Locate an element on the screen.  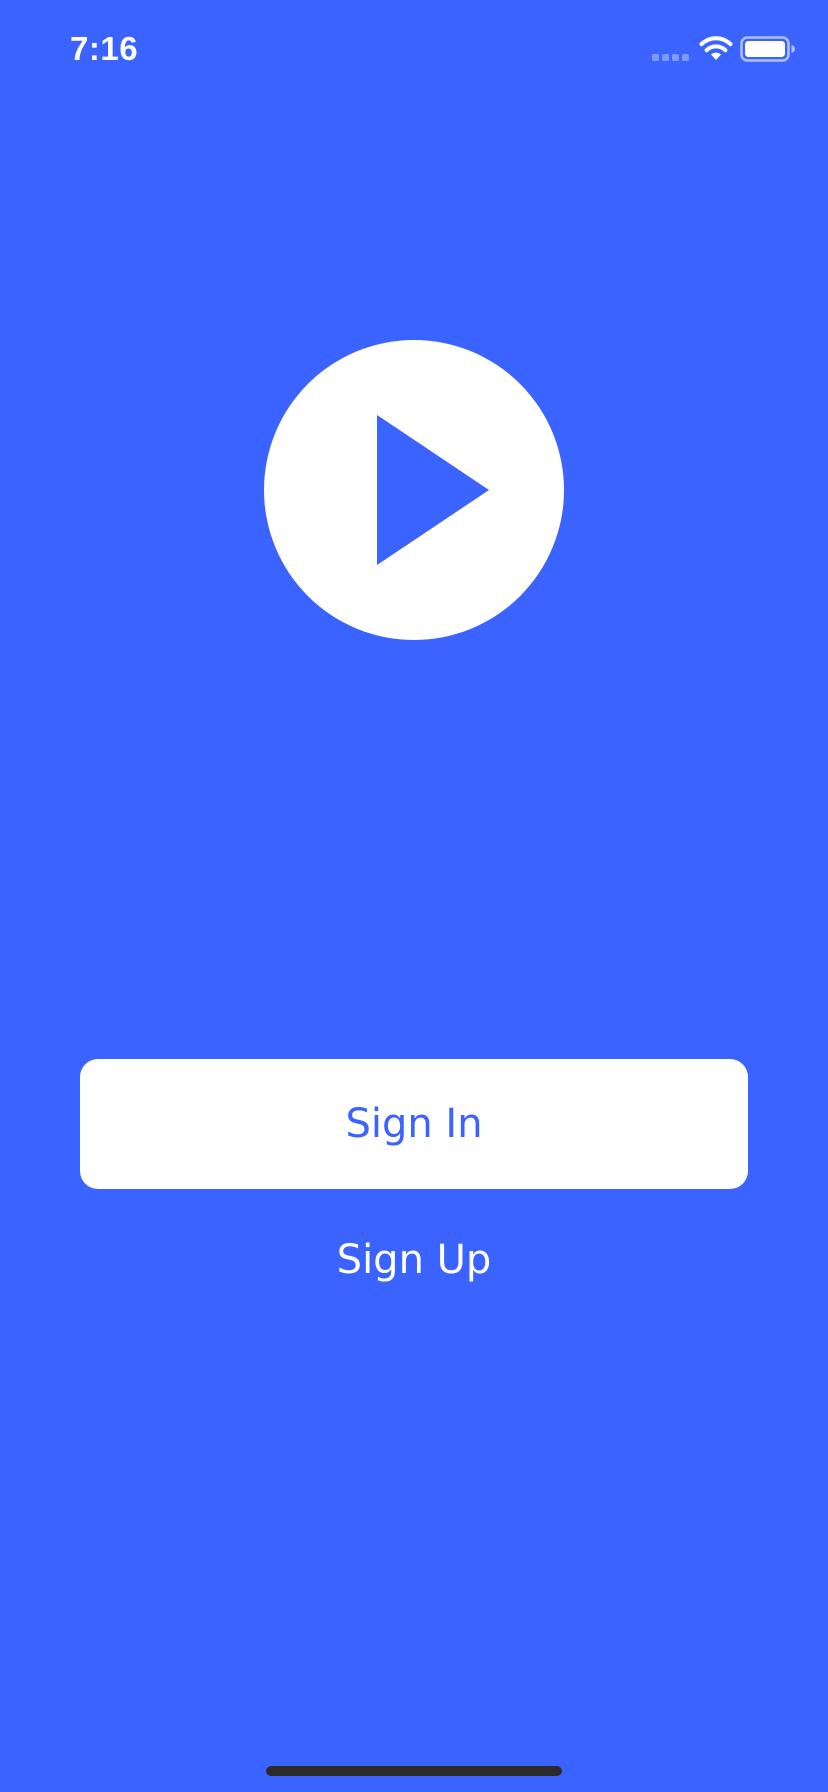
battery-icon is located at coordinates (767, 49).